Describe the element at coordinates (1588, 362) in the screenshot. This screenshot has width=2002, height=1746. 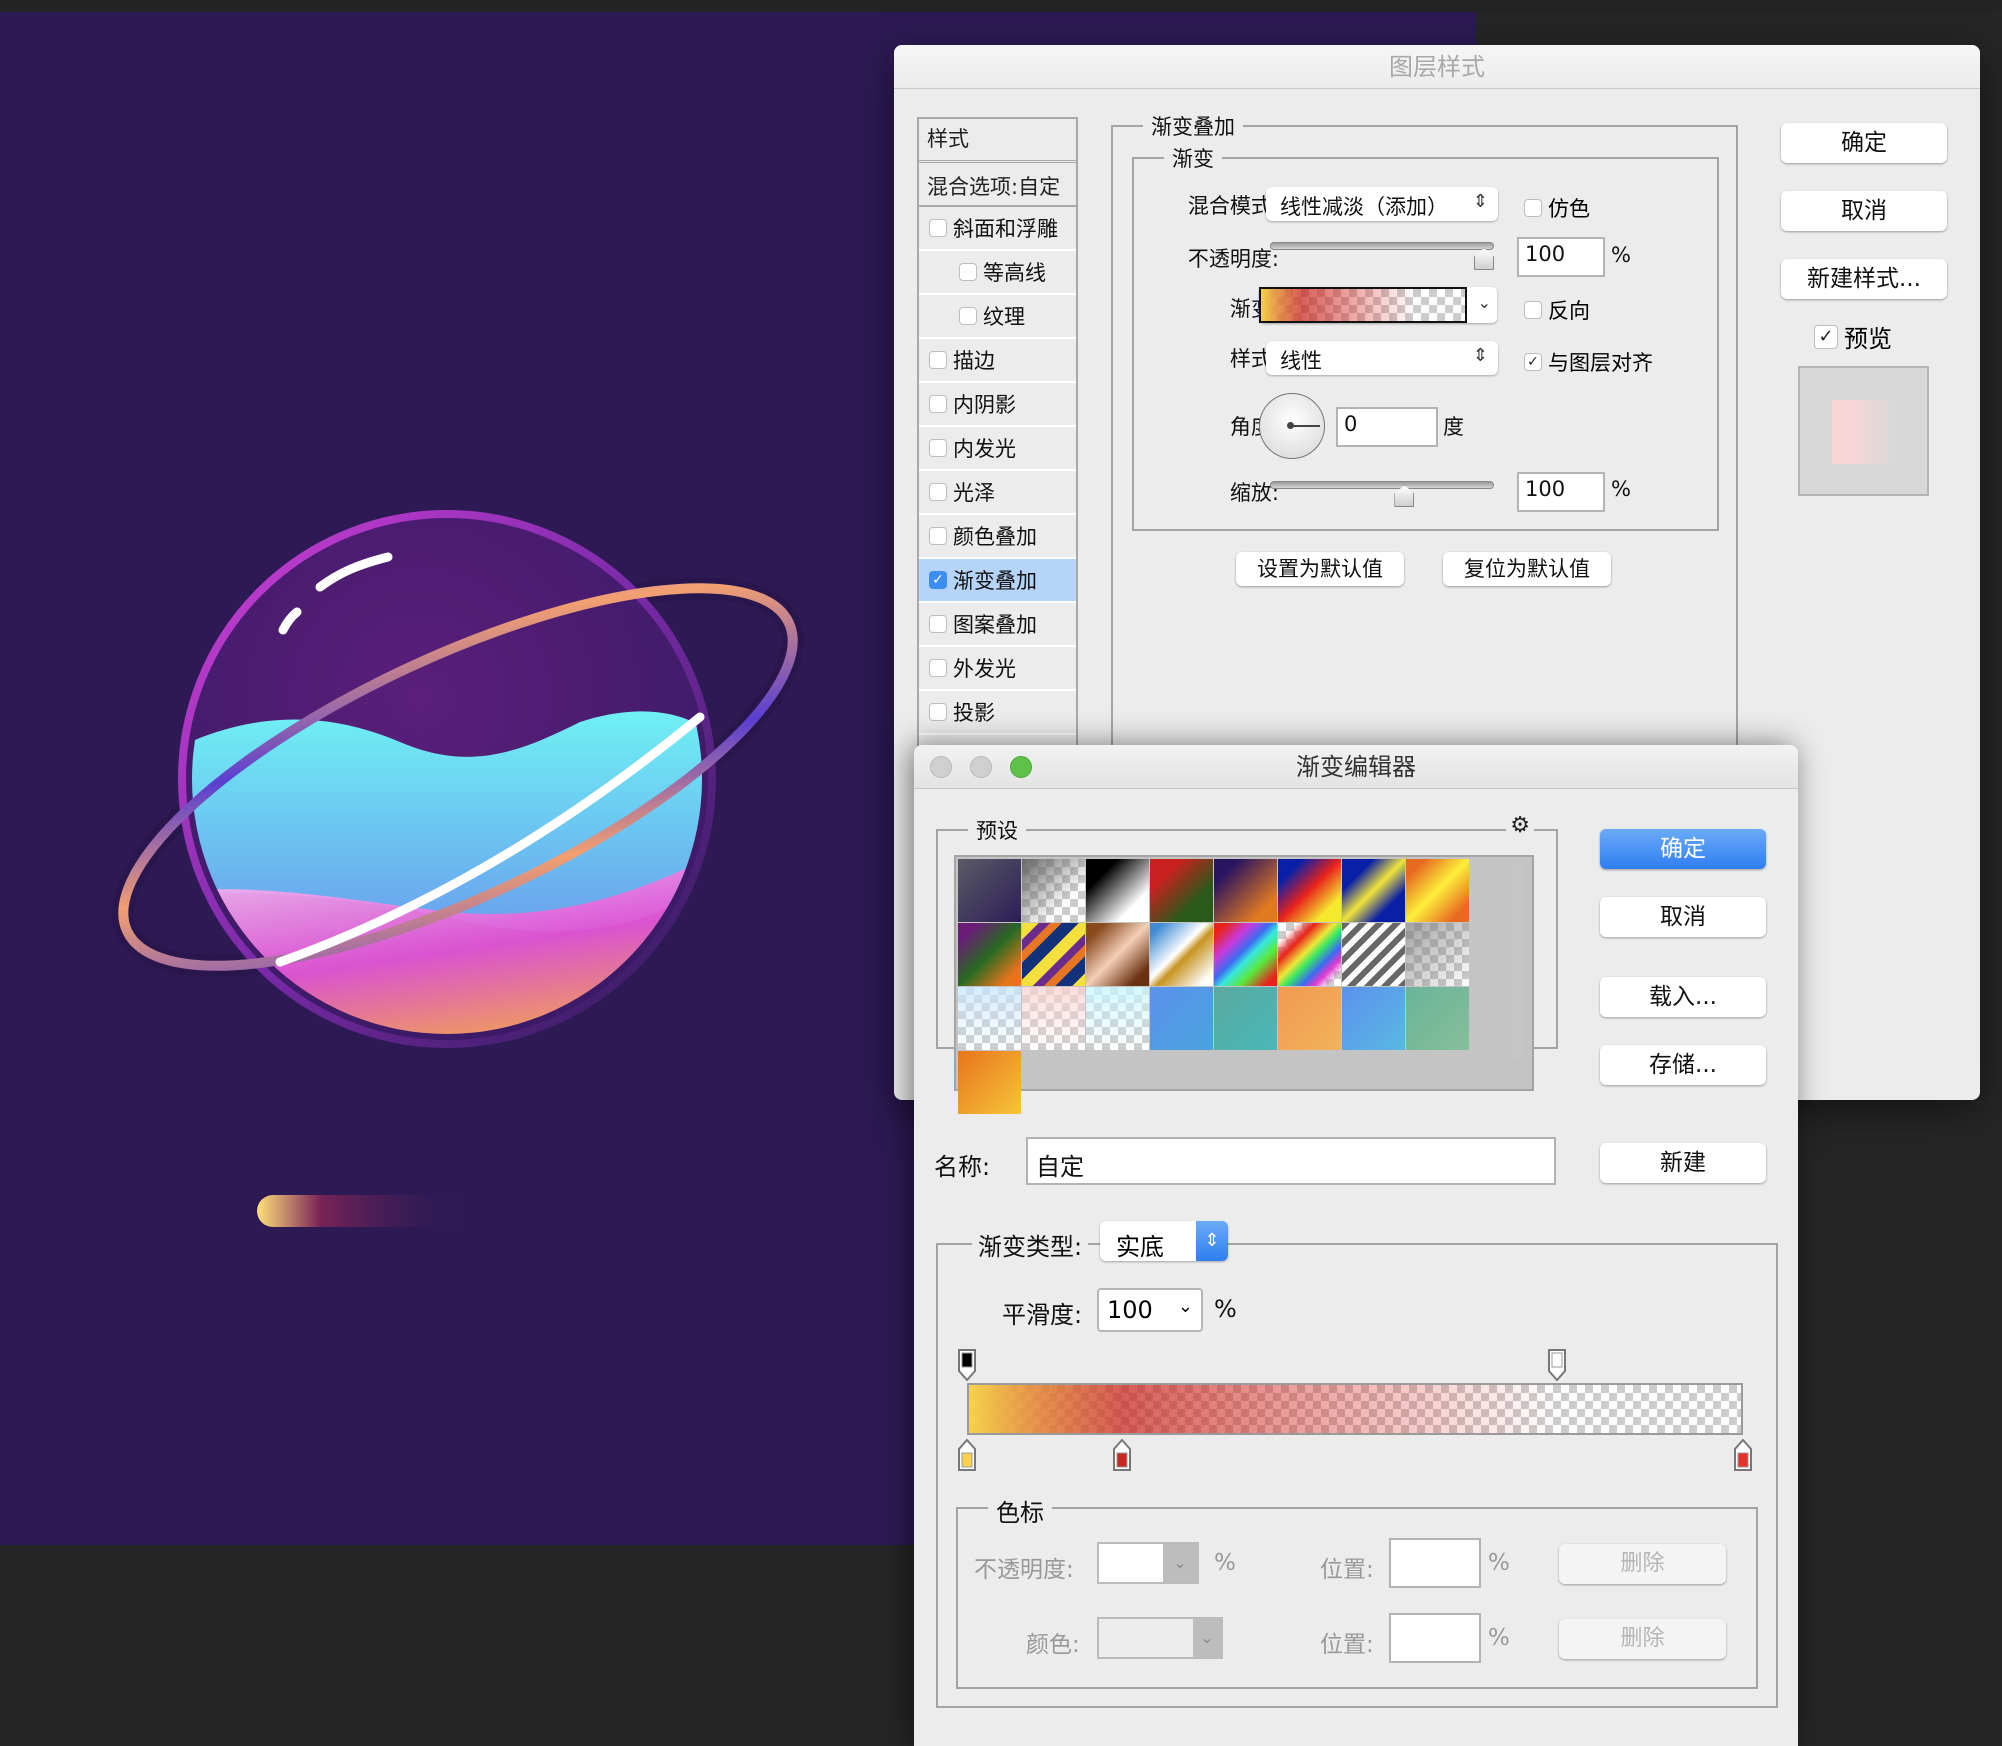
I see `align-with-layer-checkbox: ✓ 与图层对齐` at that location.